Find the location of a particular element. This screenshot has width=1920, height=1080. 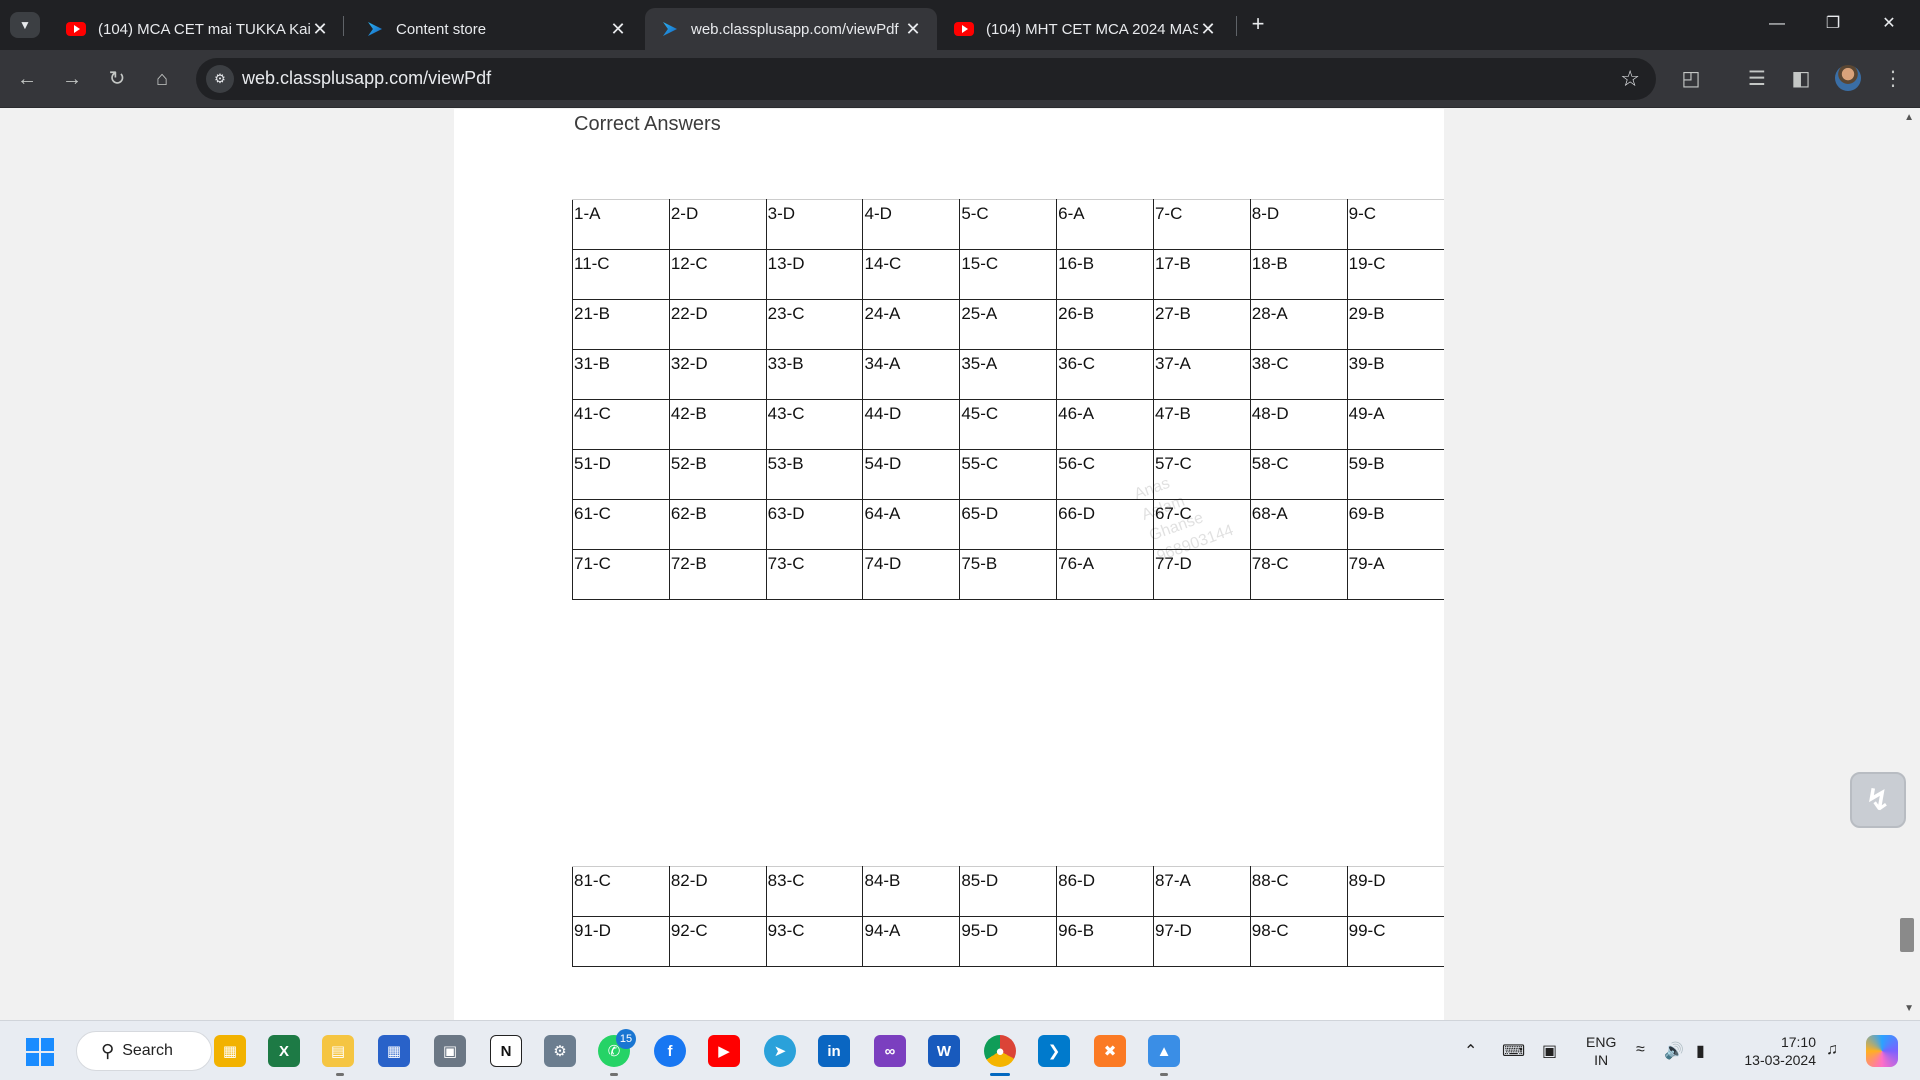

visual-studio-icon: ∞ is located at coordinates (890, 1051).